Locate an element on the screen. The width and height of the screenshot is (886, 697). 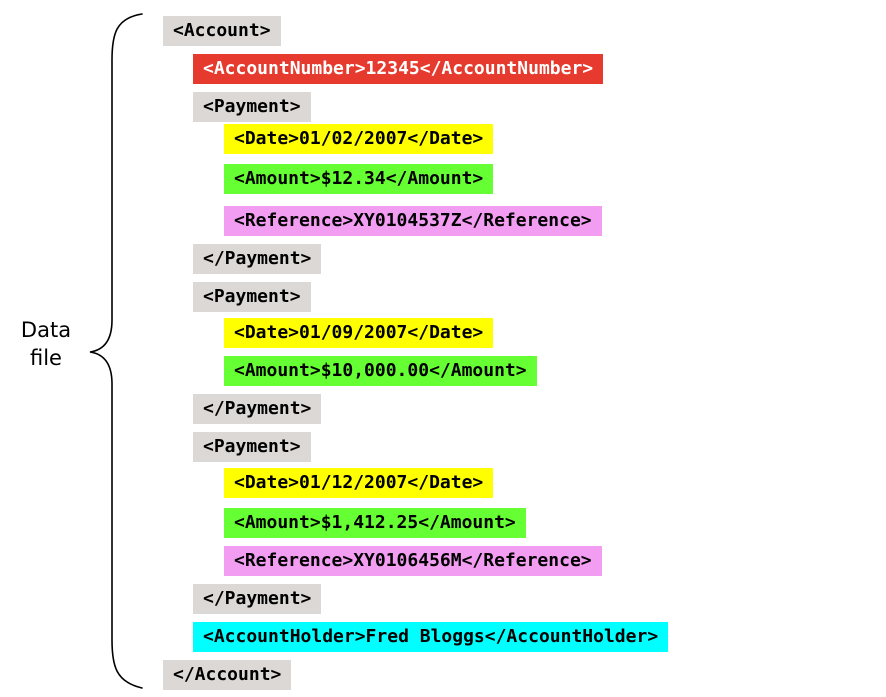
account-number-line: <AccountNumber>12345</AccountNumber> is located at coordinates (398, 69).